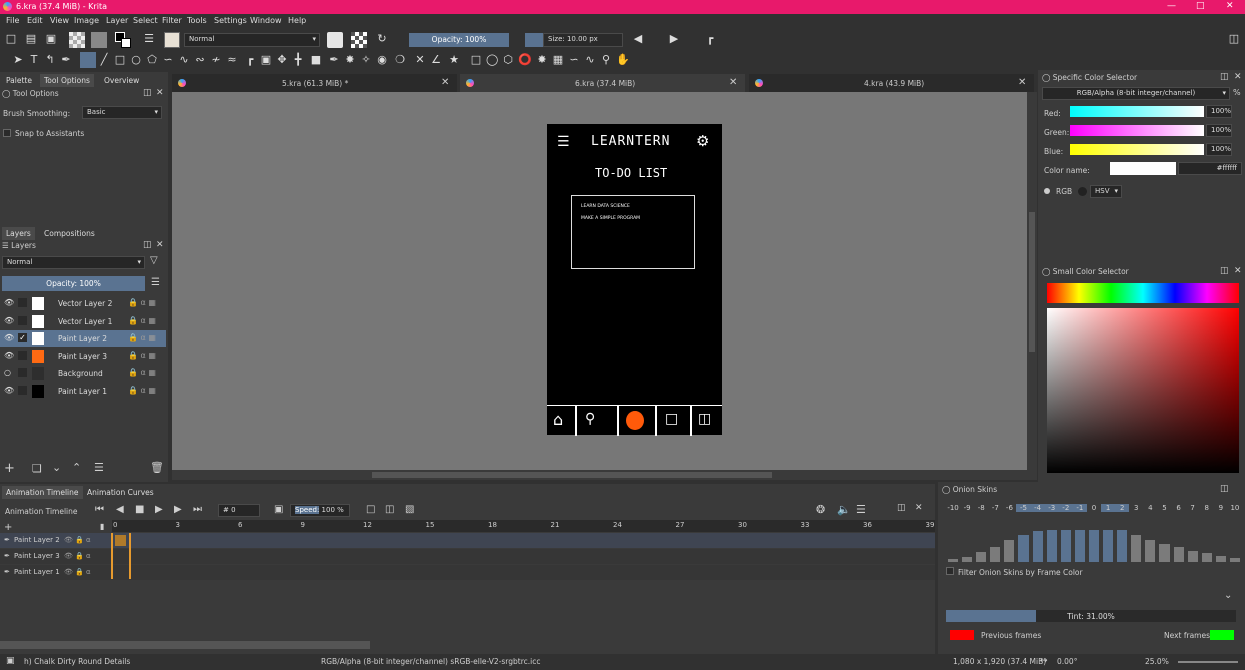 The image size is (1245, 670). Describe the element at coordinates (266, 60) in the screenshot. I see `transform-tool-icon: ▣` at that location.